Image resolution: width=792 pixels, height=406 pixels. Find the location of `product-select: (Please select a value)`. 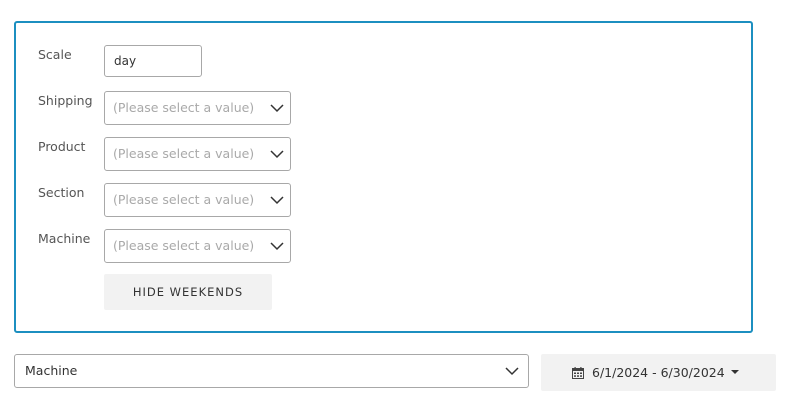

product-select: (Please select a value) is located at coordinates (197, 154).